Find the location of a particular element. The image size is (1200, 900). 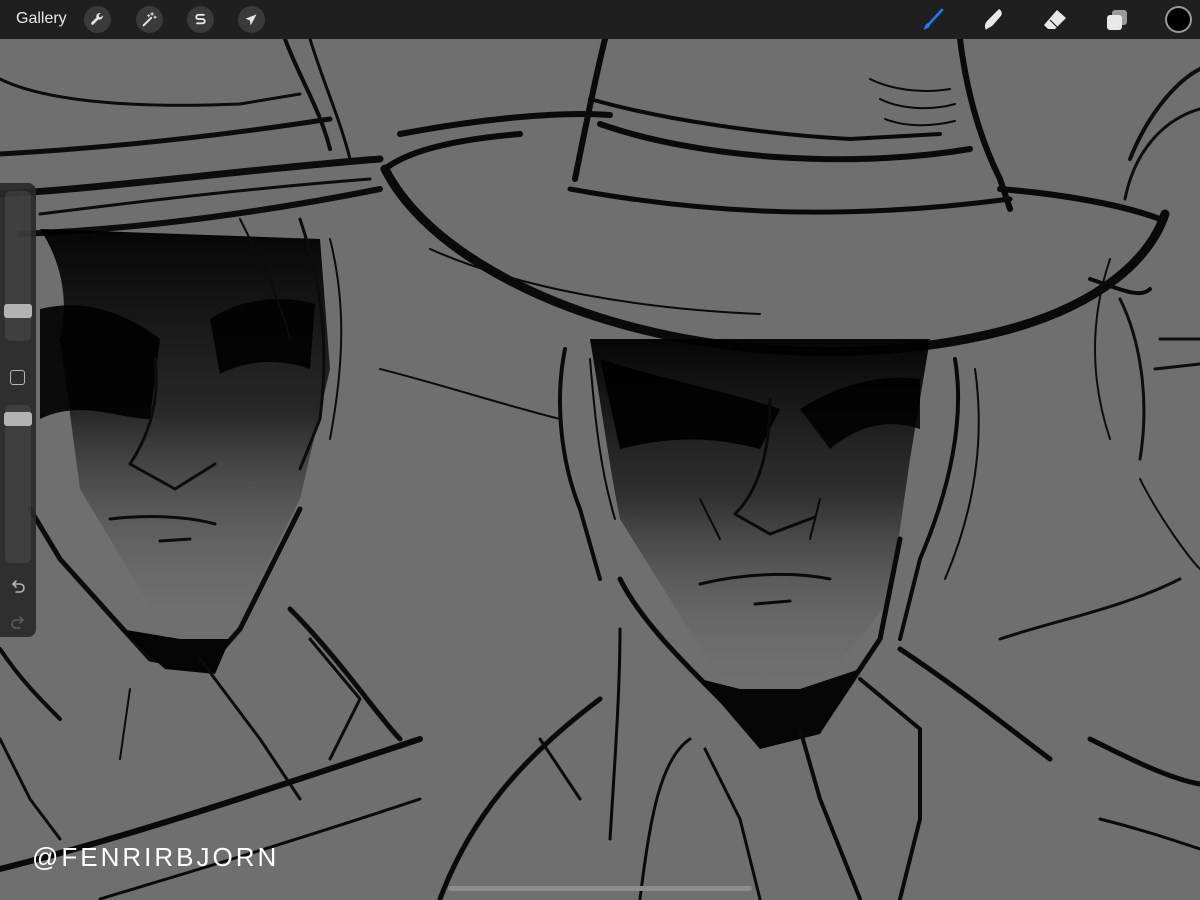

wrench-icon is located at coordinates (97, 19).